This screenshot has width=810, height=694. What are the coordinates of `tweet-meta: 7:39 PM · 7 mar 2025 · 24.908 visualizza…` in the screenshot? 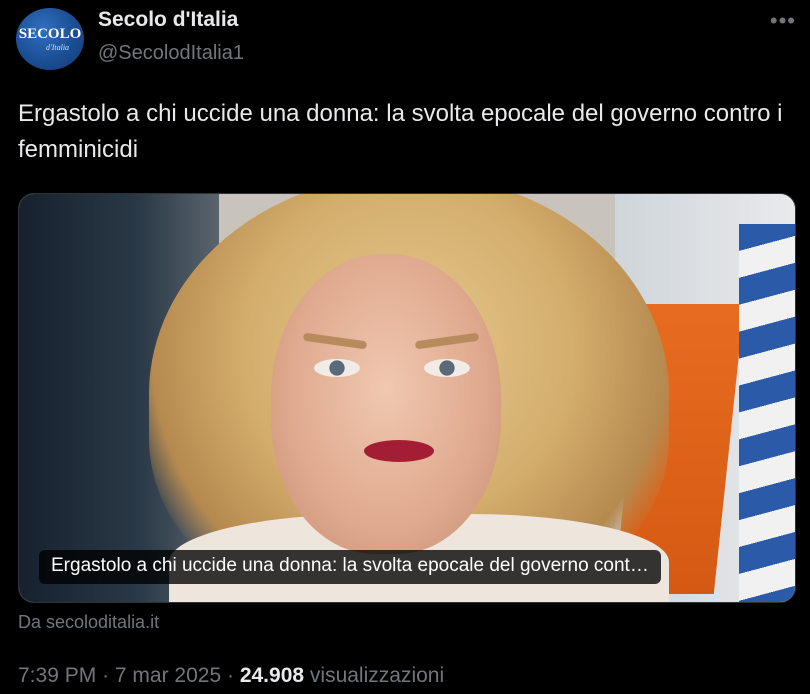 It's located at (231, 676).